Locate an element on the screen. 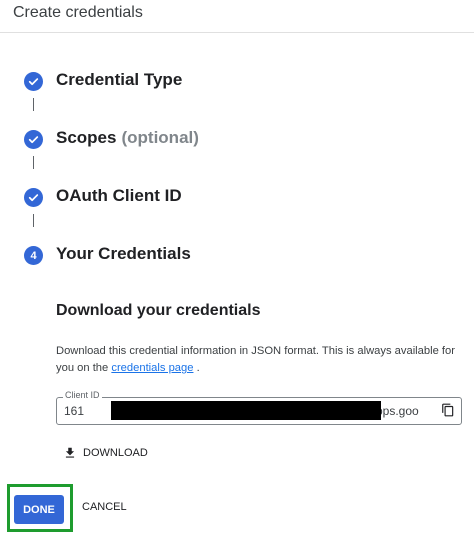 The image size is (474, 535). step-number-badge: 4 is located at coordinates (33, 255).